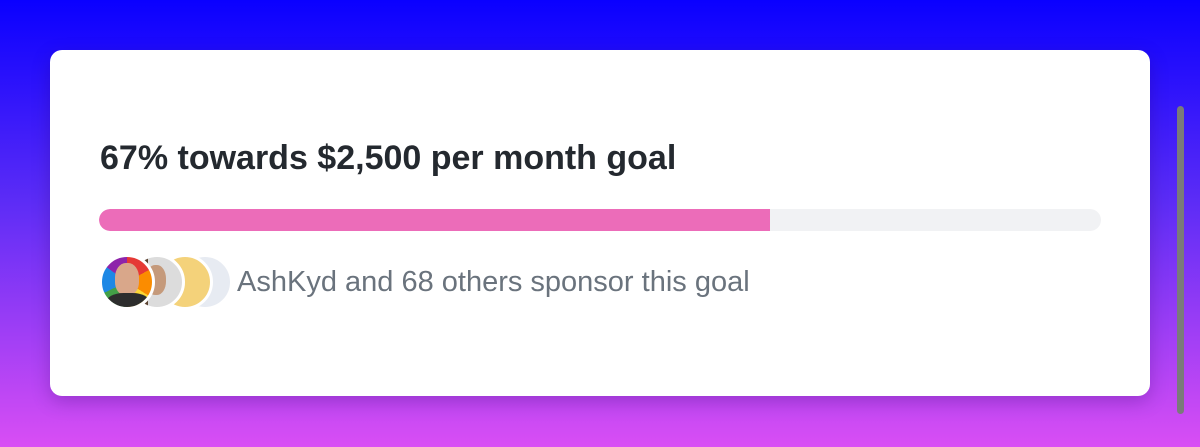 This screenshot has height=447, width=1200. I want to click on avatar-body, so click(128, 300).